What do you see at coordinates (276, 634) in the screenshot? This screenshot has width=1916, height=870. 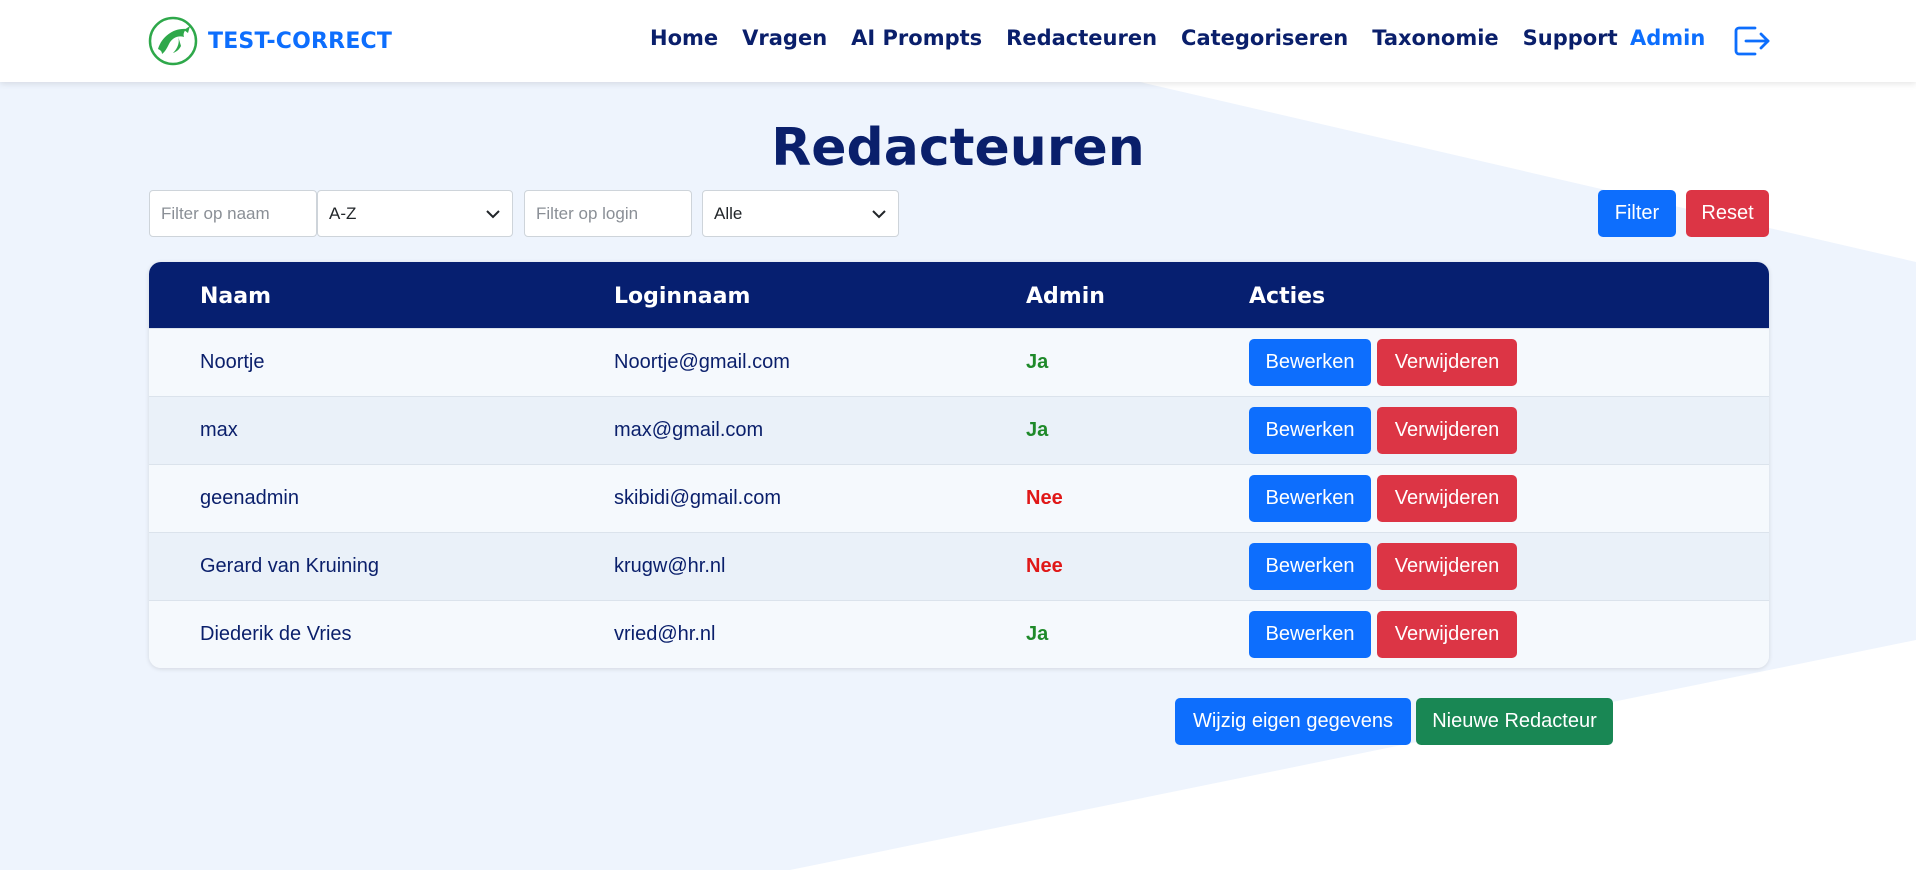 I see `row-name: Diederik de Vries` at bounding box center [276, 634].